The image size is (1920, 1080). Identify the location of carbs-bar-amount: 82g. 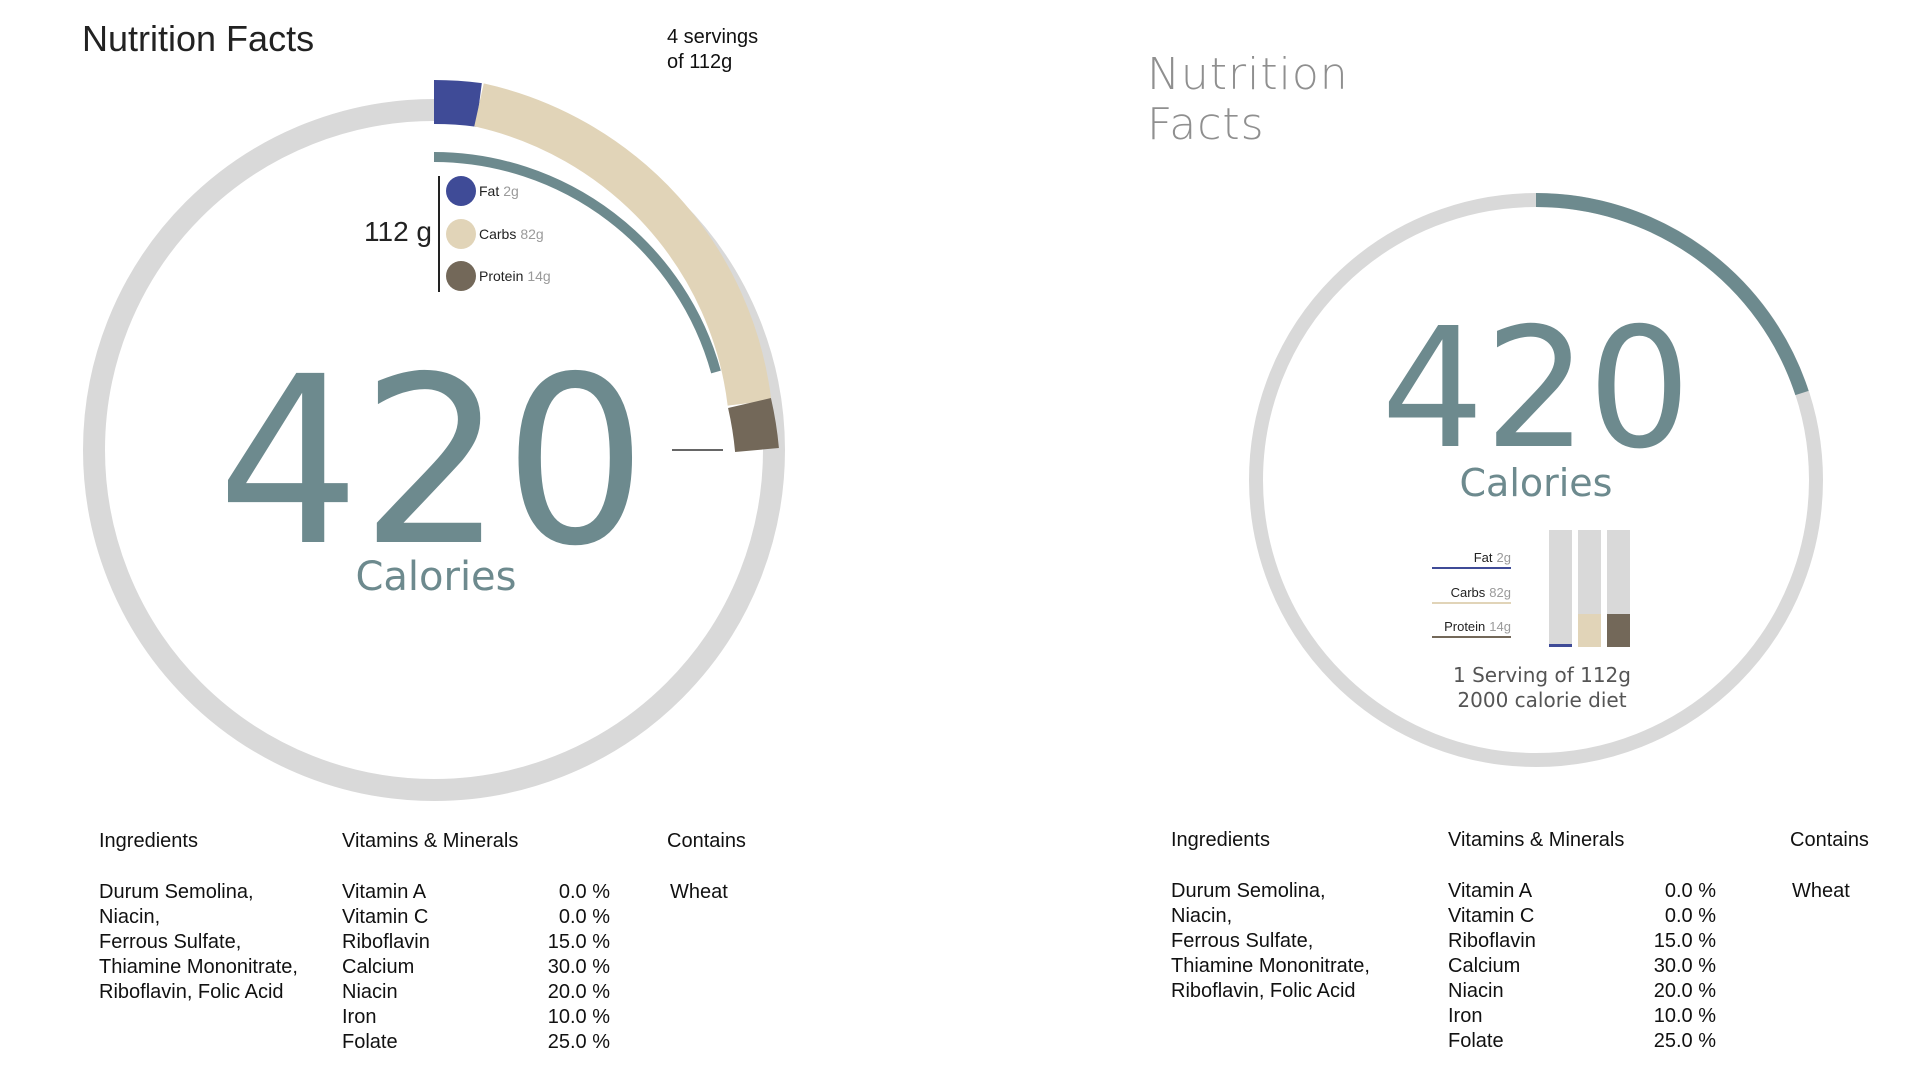
(1500, 592).